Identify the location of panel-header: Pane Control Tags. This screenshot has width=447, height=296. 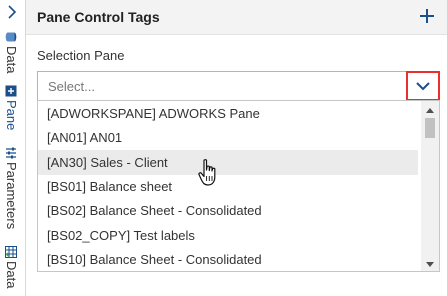
(236, 17).